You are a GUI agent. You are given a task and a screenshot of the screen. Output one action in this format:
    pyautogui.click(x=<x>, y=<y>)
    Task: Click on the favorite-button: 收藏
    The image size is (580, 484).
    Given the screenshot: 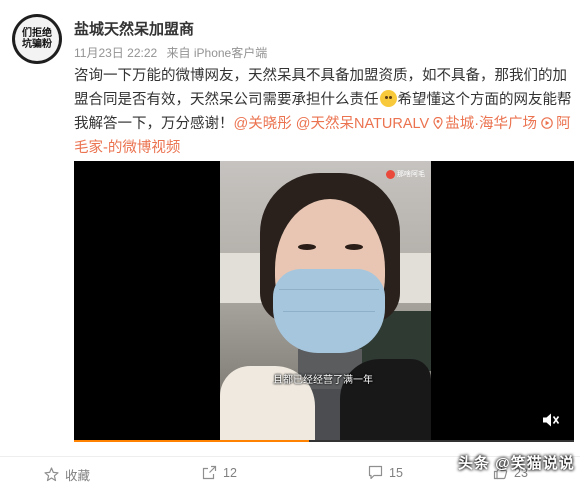 What is the action you would take?
    pyautogui.click(x=67, y=474)
    